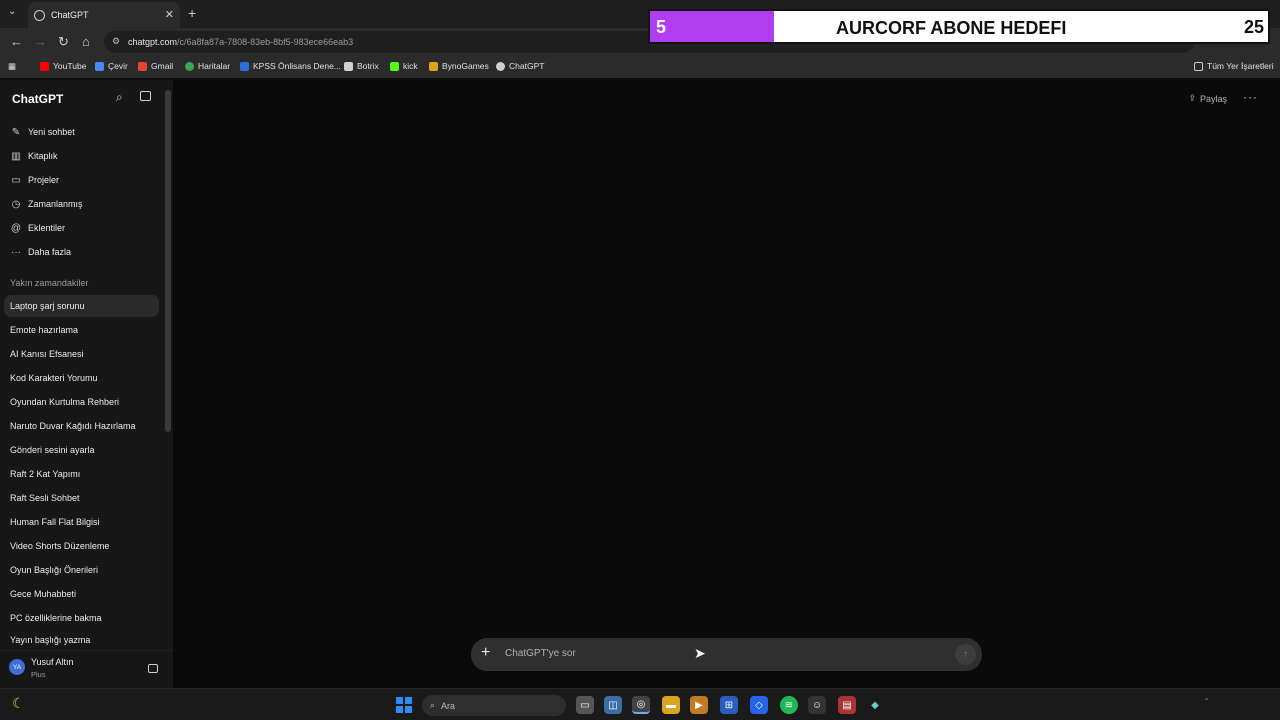 The height and width of the screenshot is (720, 1280). What do you see at coordinates (81, 402) in the screenshot?
I see `chat-history-item: Oyundan Kurtulma Rehberi` at bounding box center [81, 402].